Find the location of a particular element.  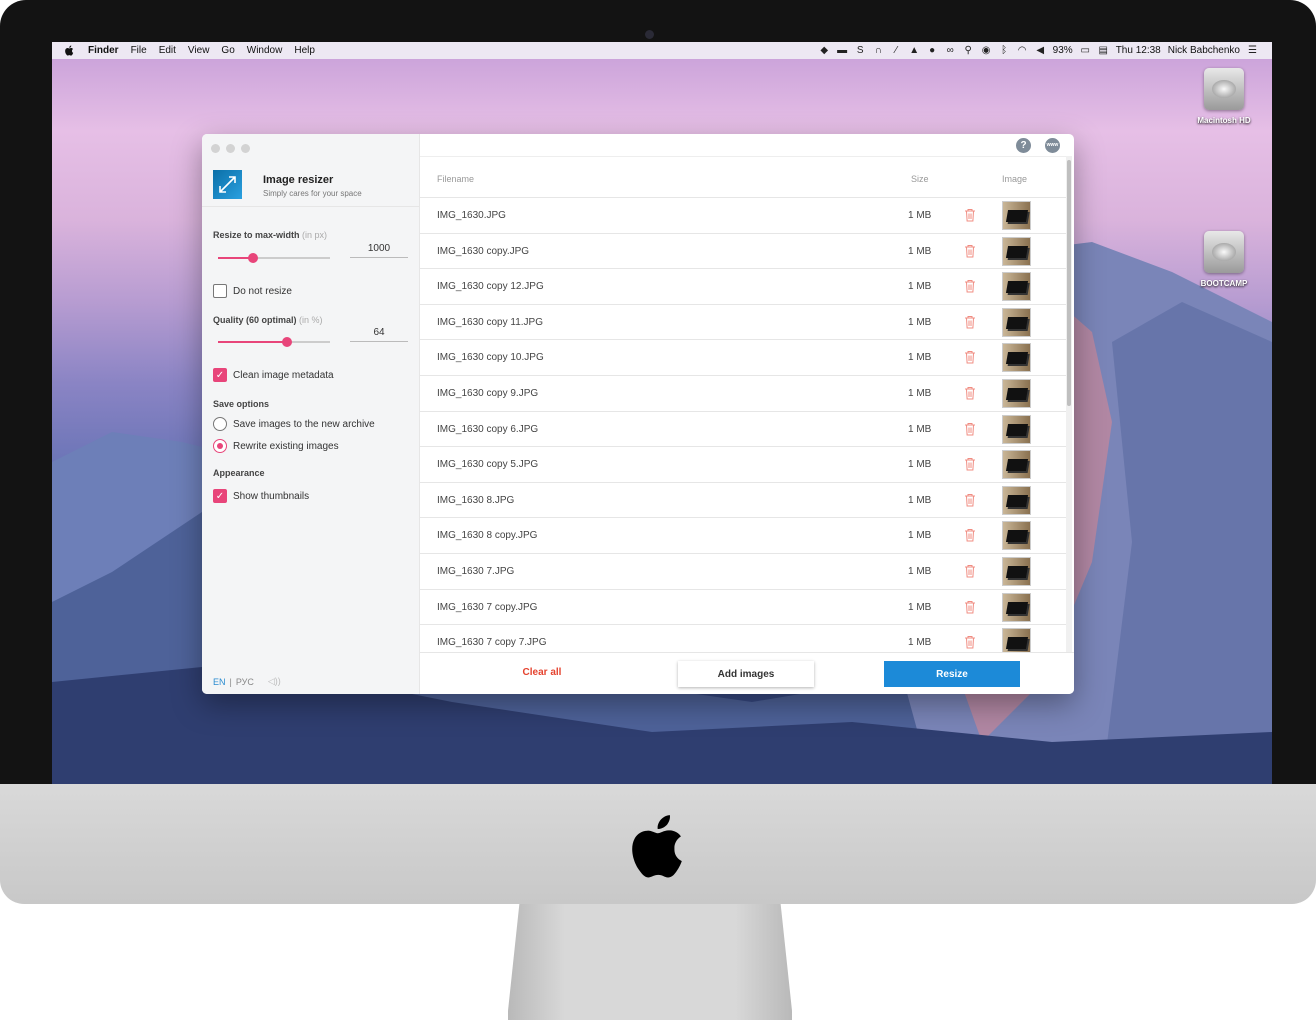

table-row: IMG_1630 7.JPG 1 MB is located at coordinates (743, 572).